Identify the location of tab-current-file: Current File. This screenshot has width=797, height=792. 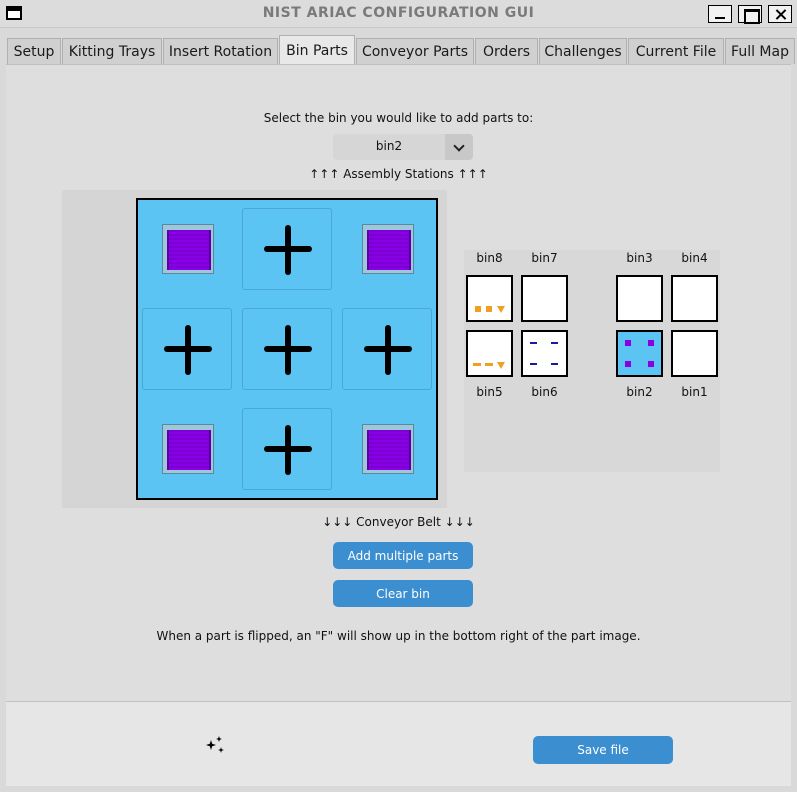
(676, 51).